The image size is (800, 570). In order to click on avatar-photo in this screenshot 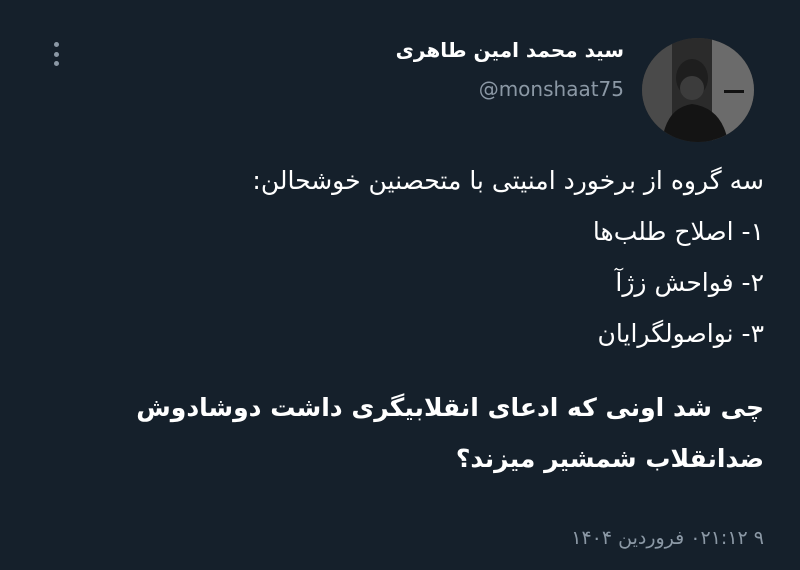, I will do `click(698, 90)`.